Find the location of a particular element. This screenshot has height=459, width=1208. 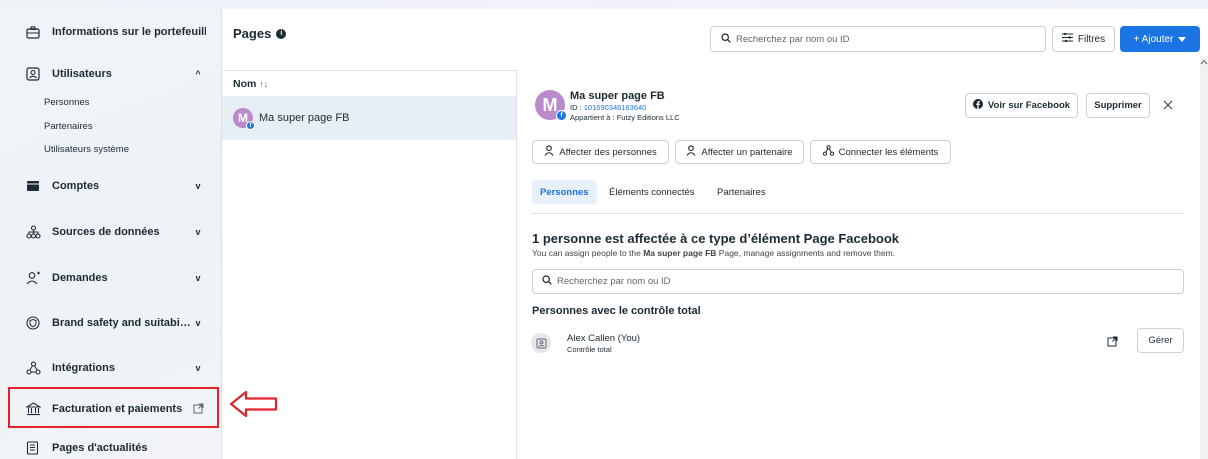

filter-icon is located at coordinates (1067, 38).